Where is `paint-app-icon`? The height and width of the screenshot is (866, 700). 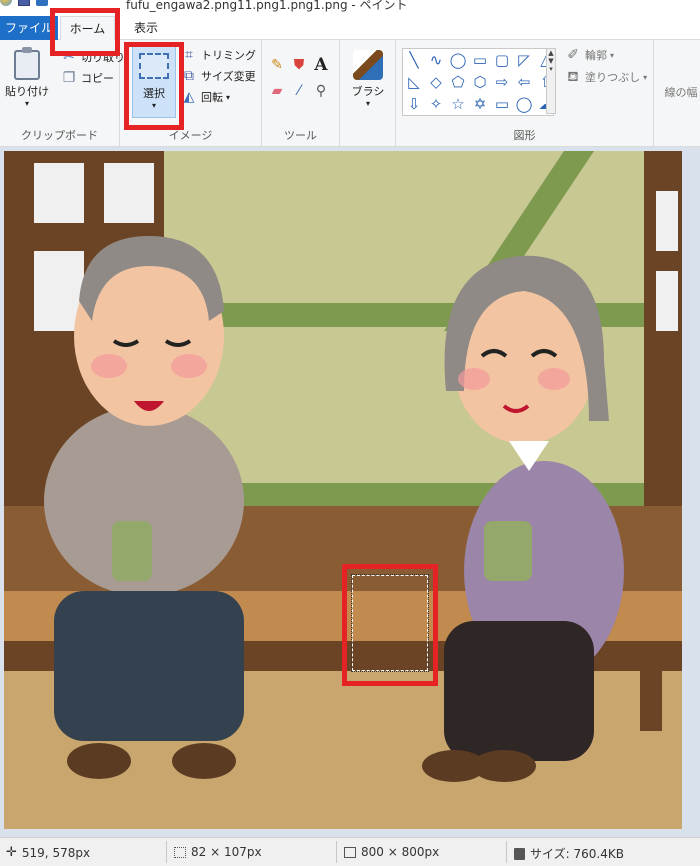
paint-app-icon is located at coordinates (6, 3).